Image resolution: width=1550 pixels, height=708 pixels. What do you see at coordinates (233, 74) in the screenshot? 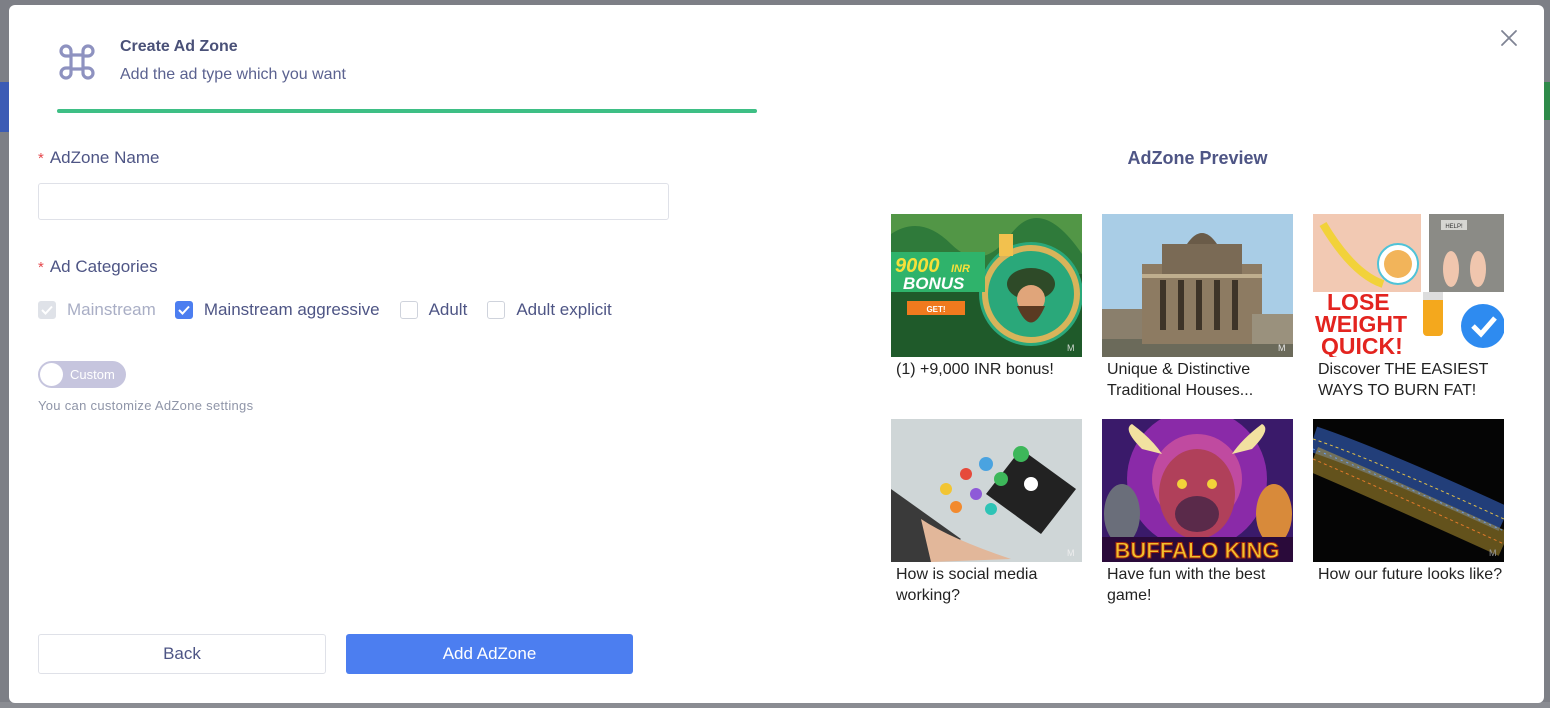
I see `modal-subtitle: Add the ad type which you want` at bounding box center [233, 74].